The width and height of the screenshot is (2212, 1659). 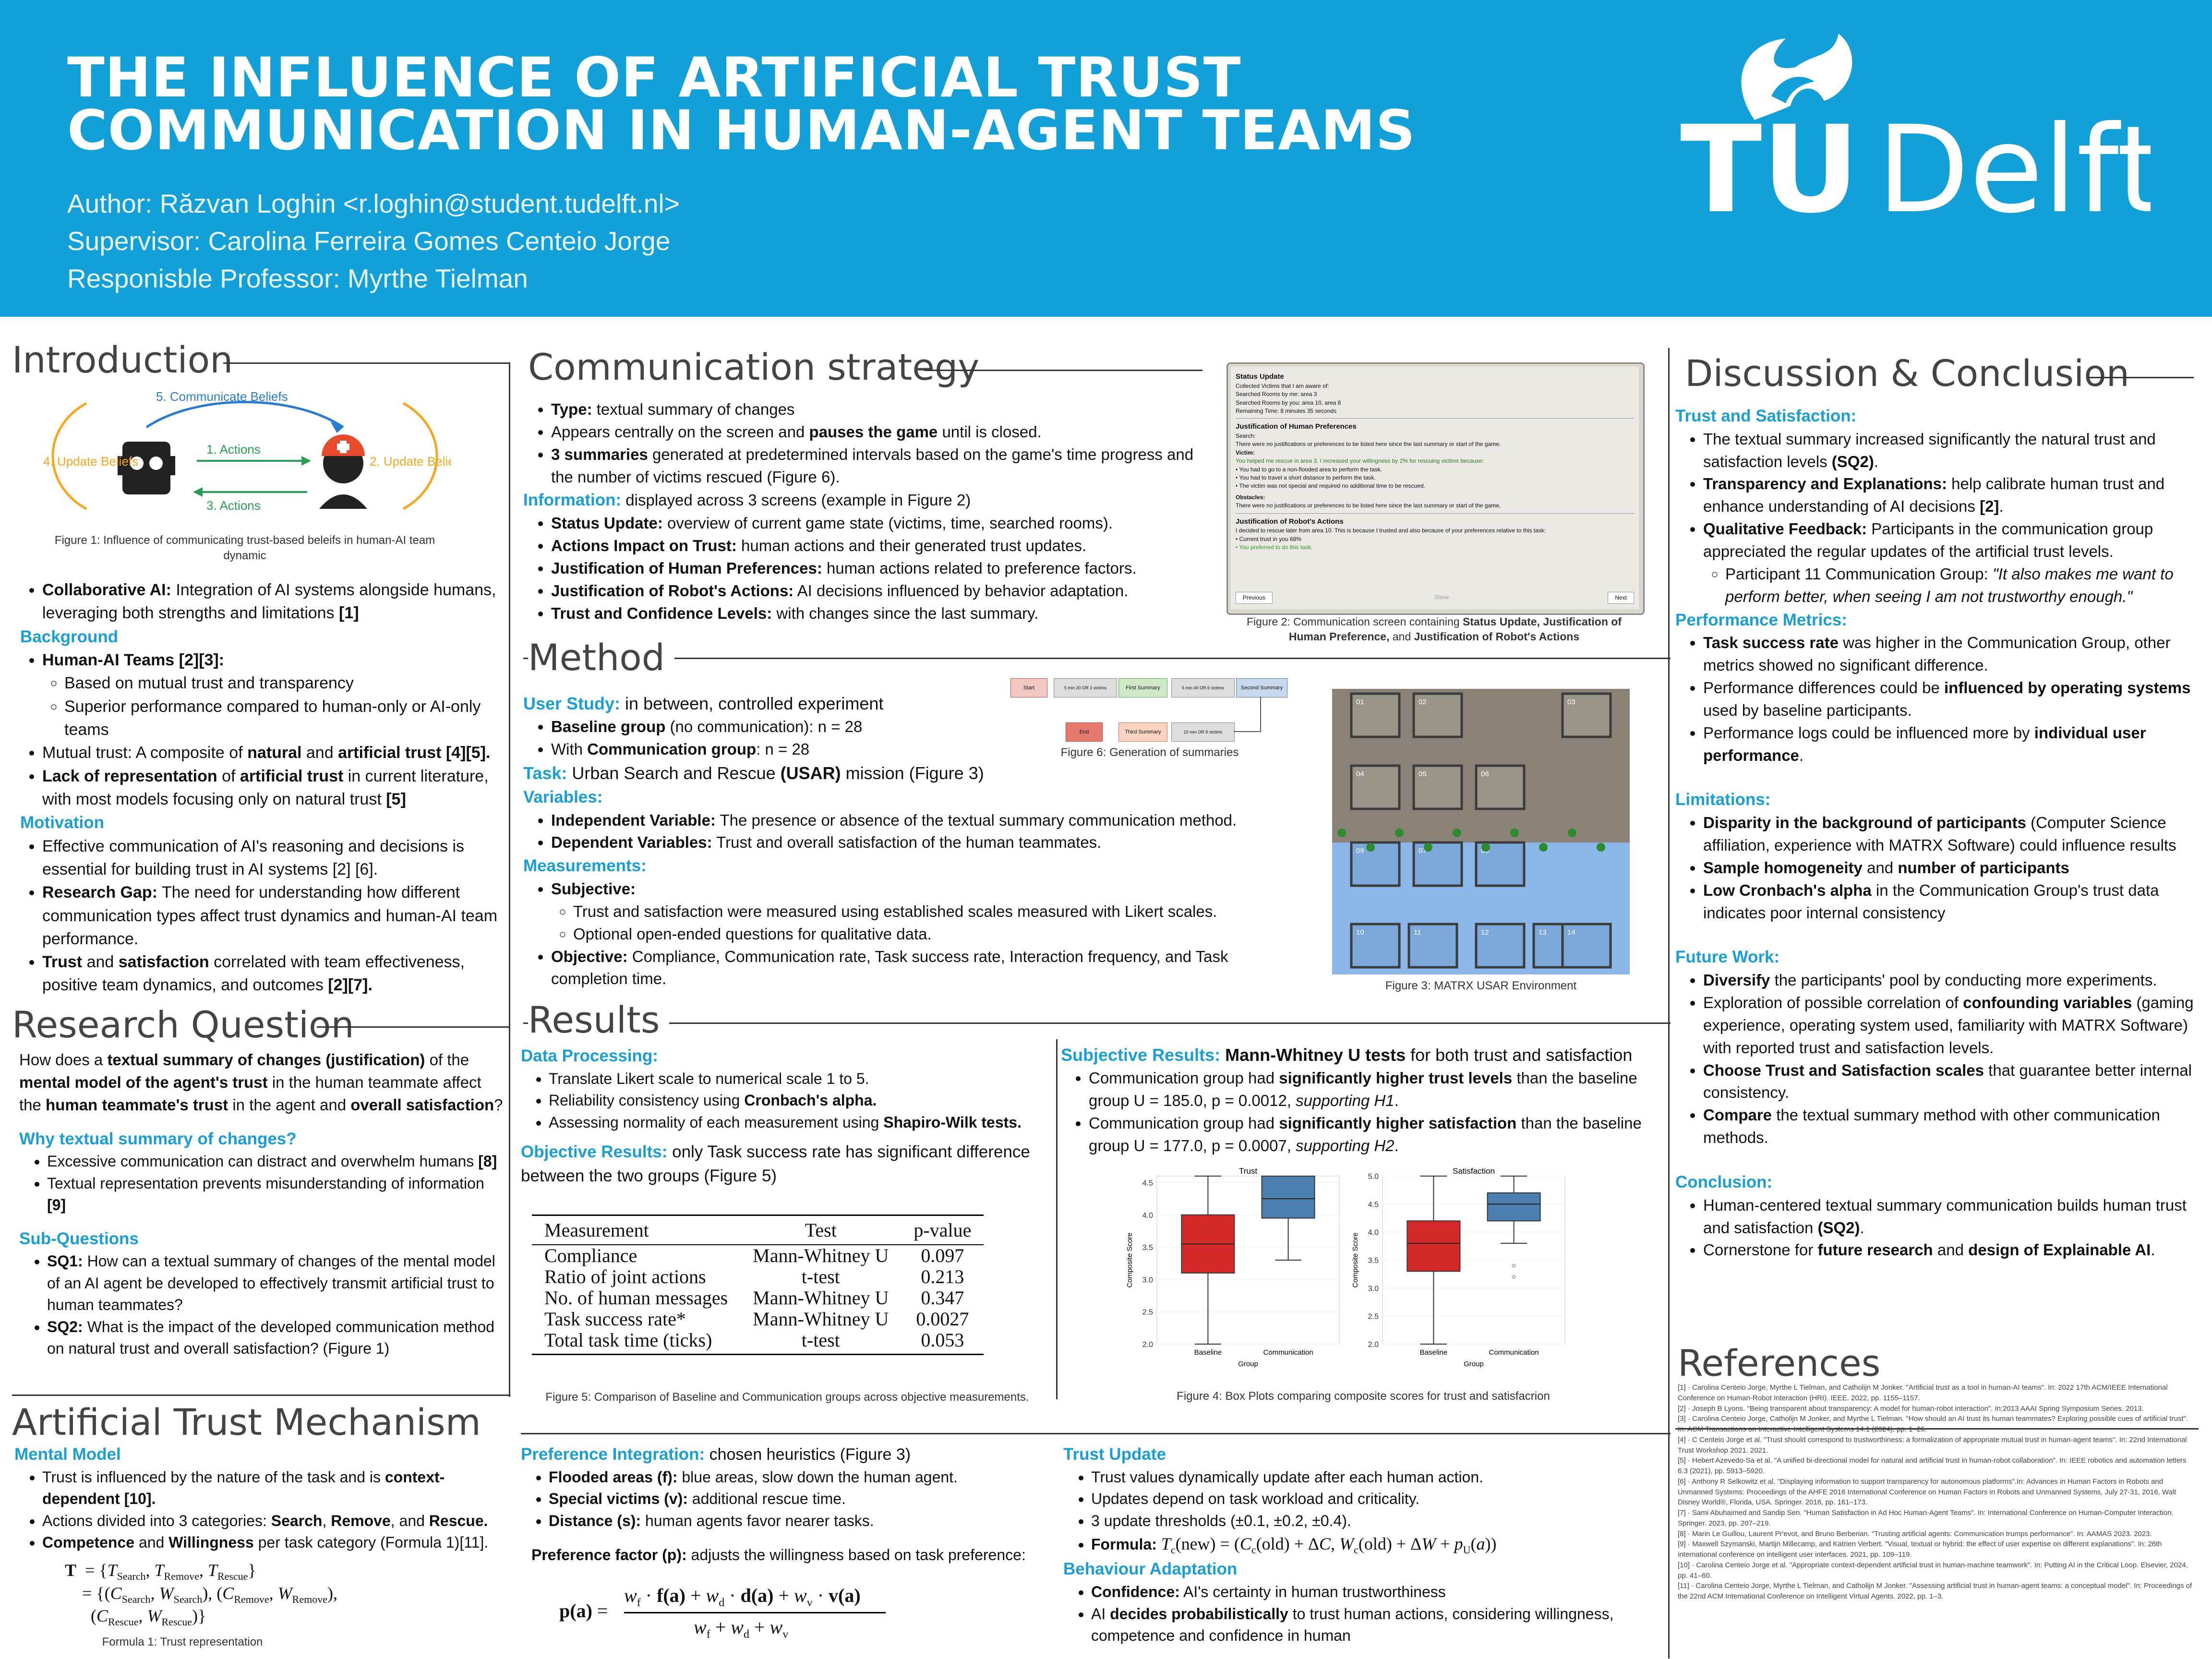 What do you see at coordinates (1360, 932) in the screenshot?
I see `map-room-label: 10` at bounding box center [1360, 932].